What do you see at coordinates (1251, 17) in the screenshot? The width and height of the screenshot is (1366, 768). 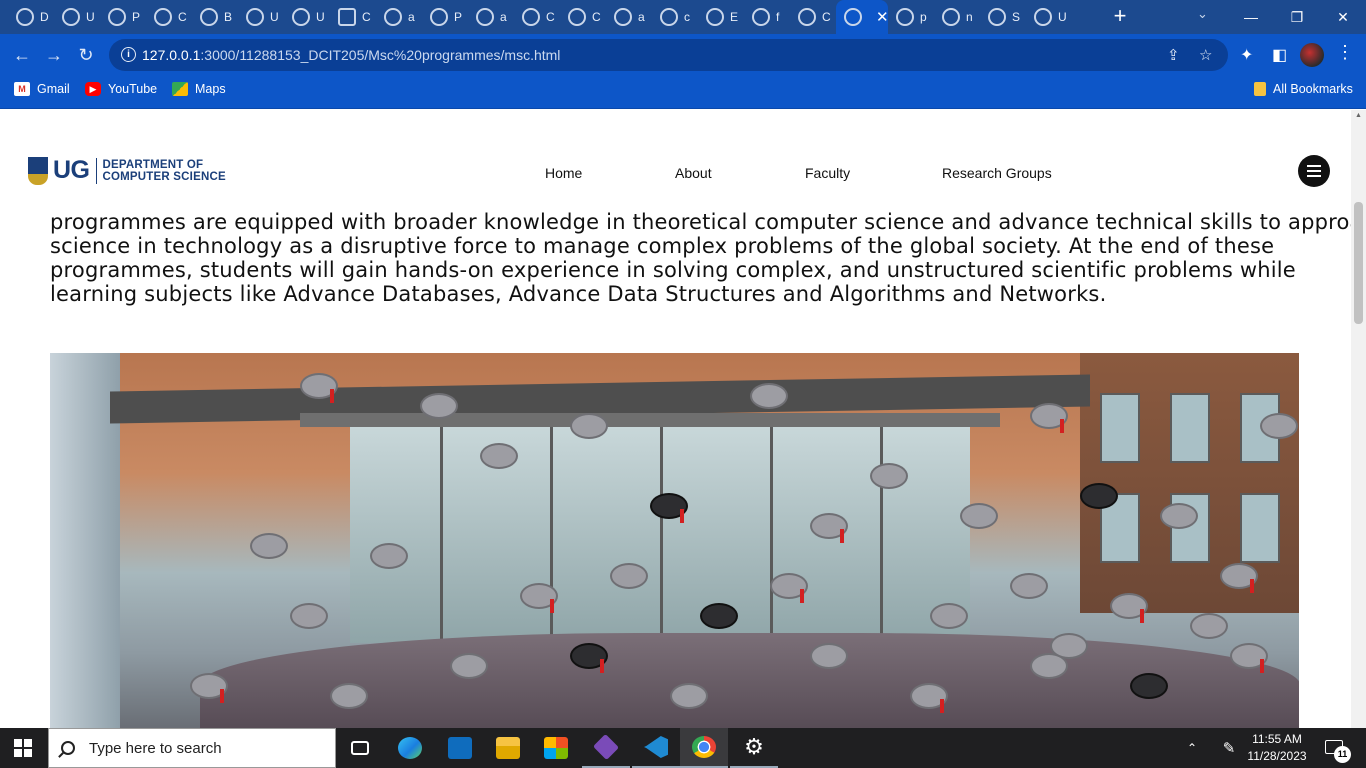 I see `minimize-icon: —` at bounding box center [1251, 17].